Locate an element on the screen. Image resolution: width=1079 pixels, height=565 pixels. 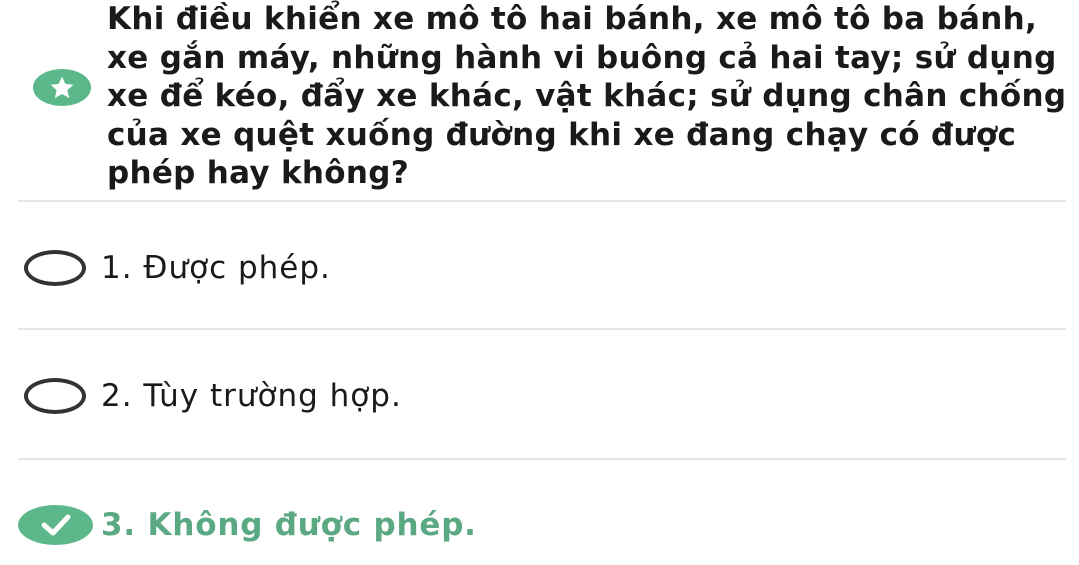
answer-option-3: 3. Không được phép. is located at coordinates (539, 525).